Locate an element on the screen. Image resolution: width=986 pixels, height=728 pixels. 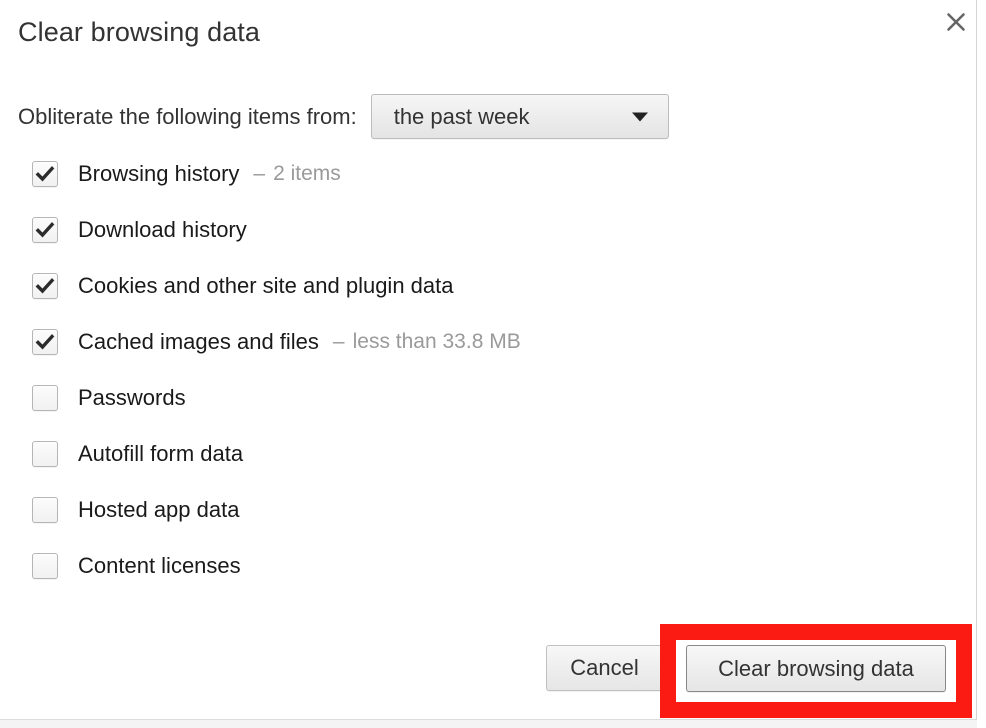
close-icon is located at coordinates (956, 22).